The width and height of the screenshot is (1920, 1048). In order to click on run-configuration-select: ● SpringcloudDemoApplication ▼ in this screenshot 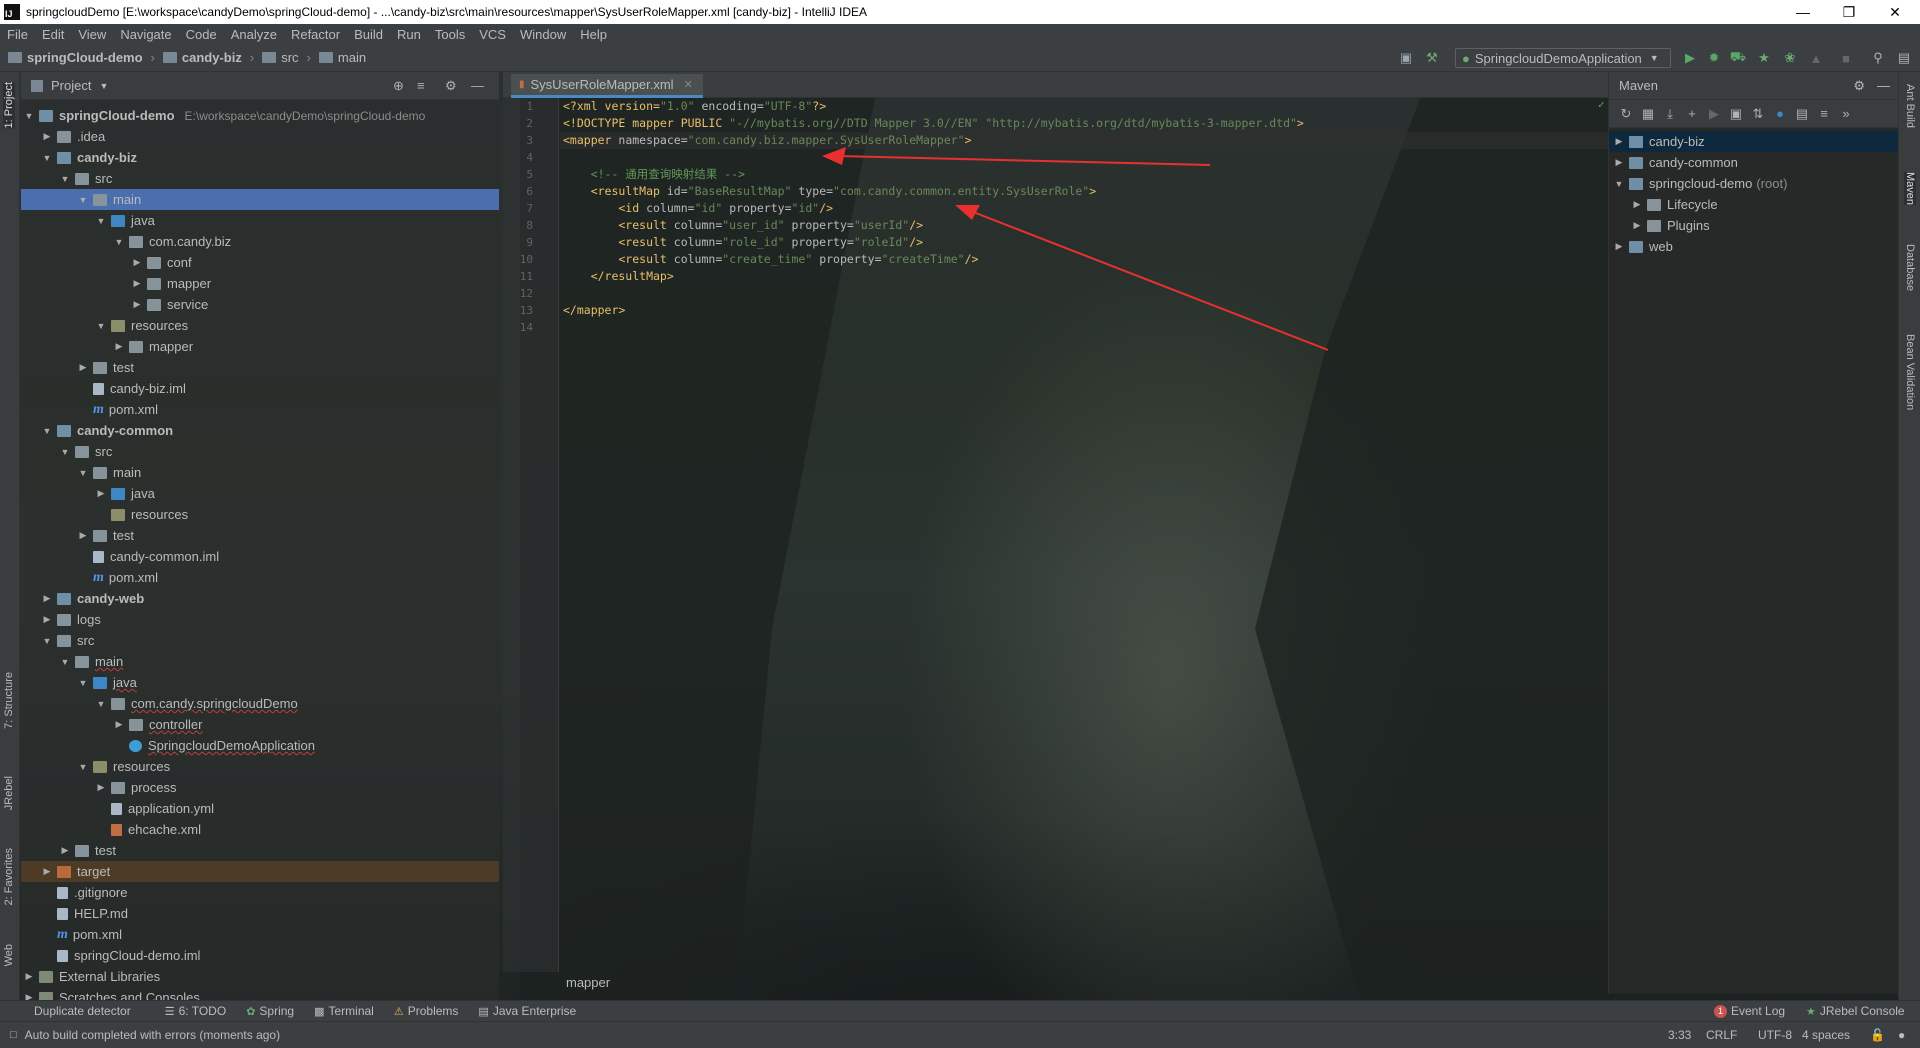, I will do `click(1563, 58)`.